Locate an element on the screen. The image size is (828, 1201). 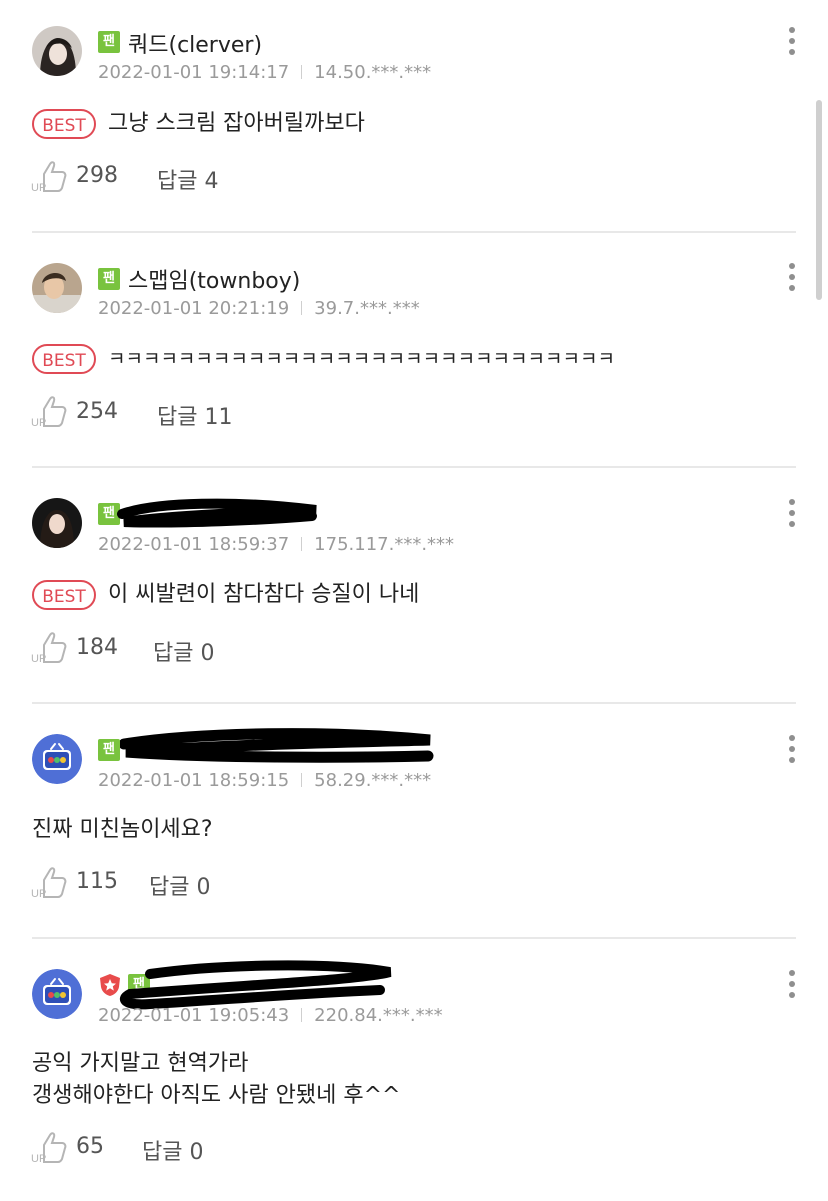
comment-meta: 2022-01-01 19:05:43 220.84.***.*** is located at coordinates (270, 1015).